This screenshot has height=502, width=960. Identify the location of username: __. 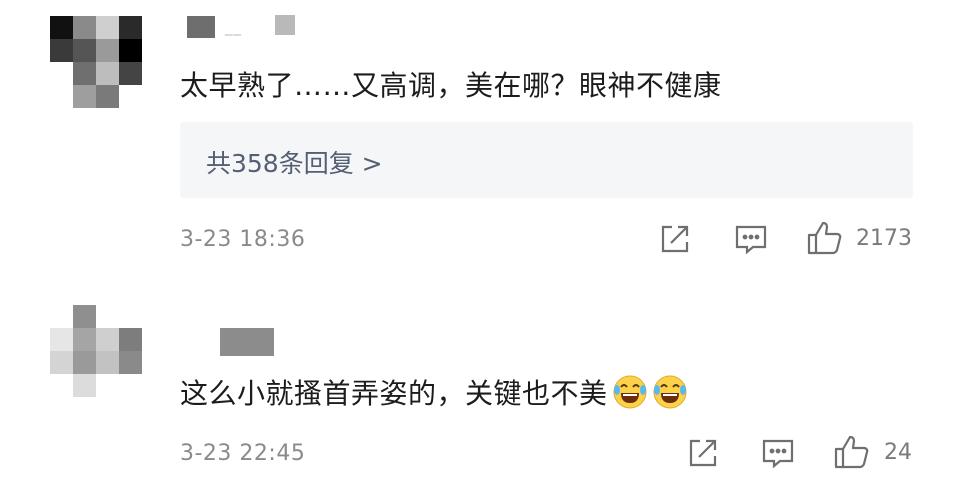
(233, 27).